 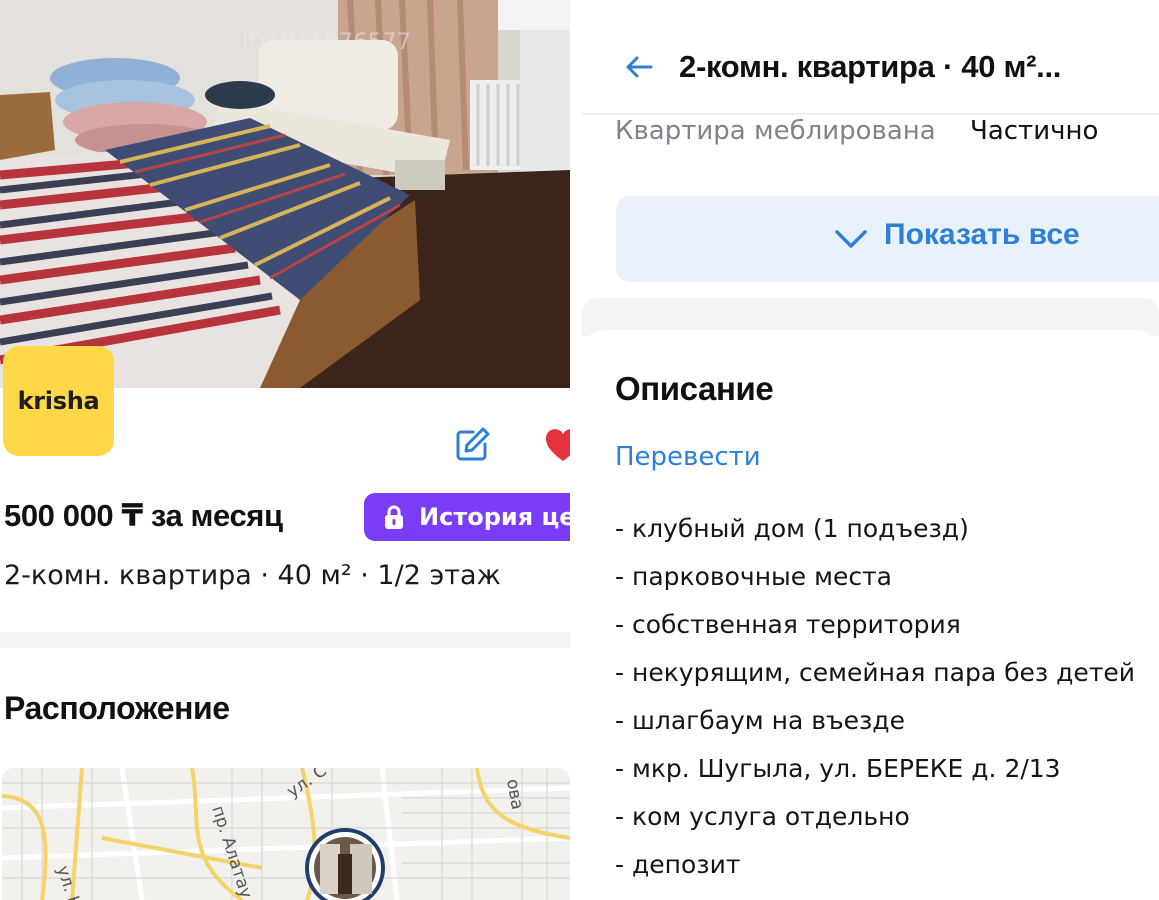 What do you see at coordinates (762, 816) in the screenshot?
I see `description-item: - ком услуга отдельно` at bounding box center [762, 816].